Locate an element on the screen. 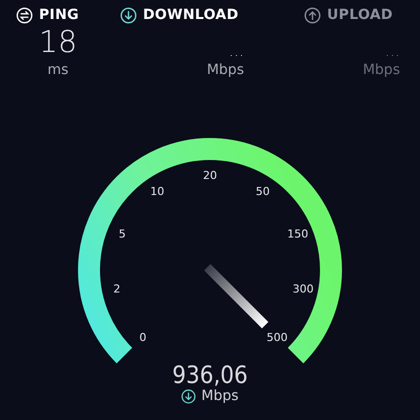  speed-unit: Mbps is located at coordinates (220, 396).